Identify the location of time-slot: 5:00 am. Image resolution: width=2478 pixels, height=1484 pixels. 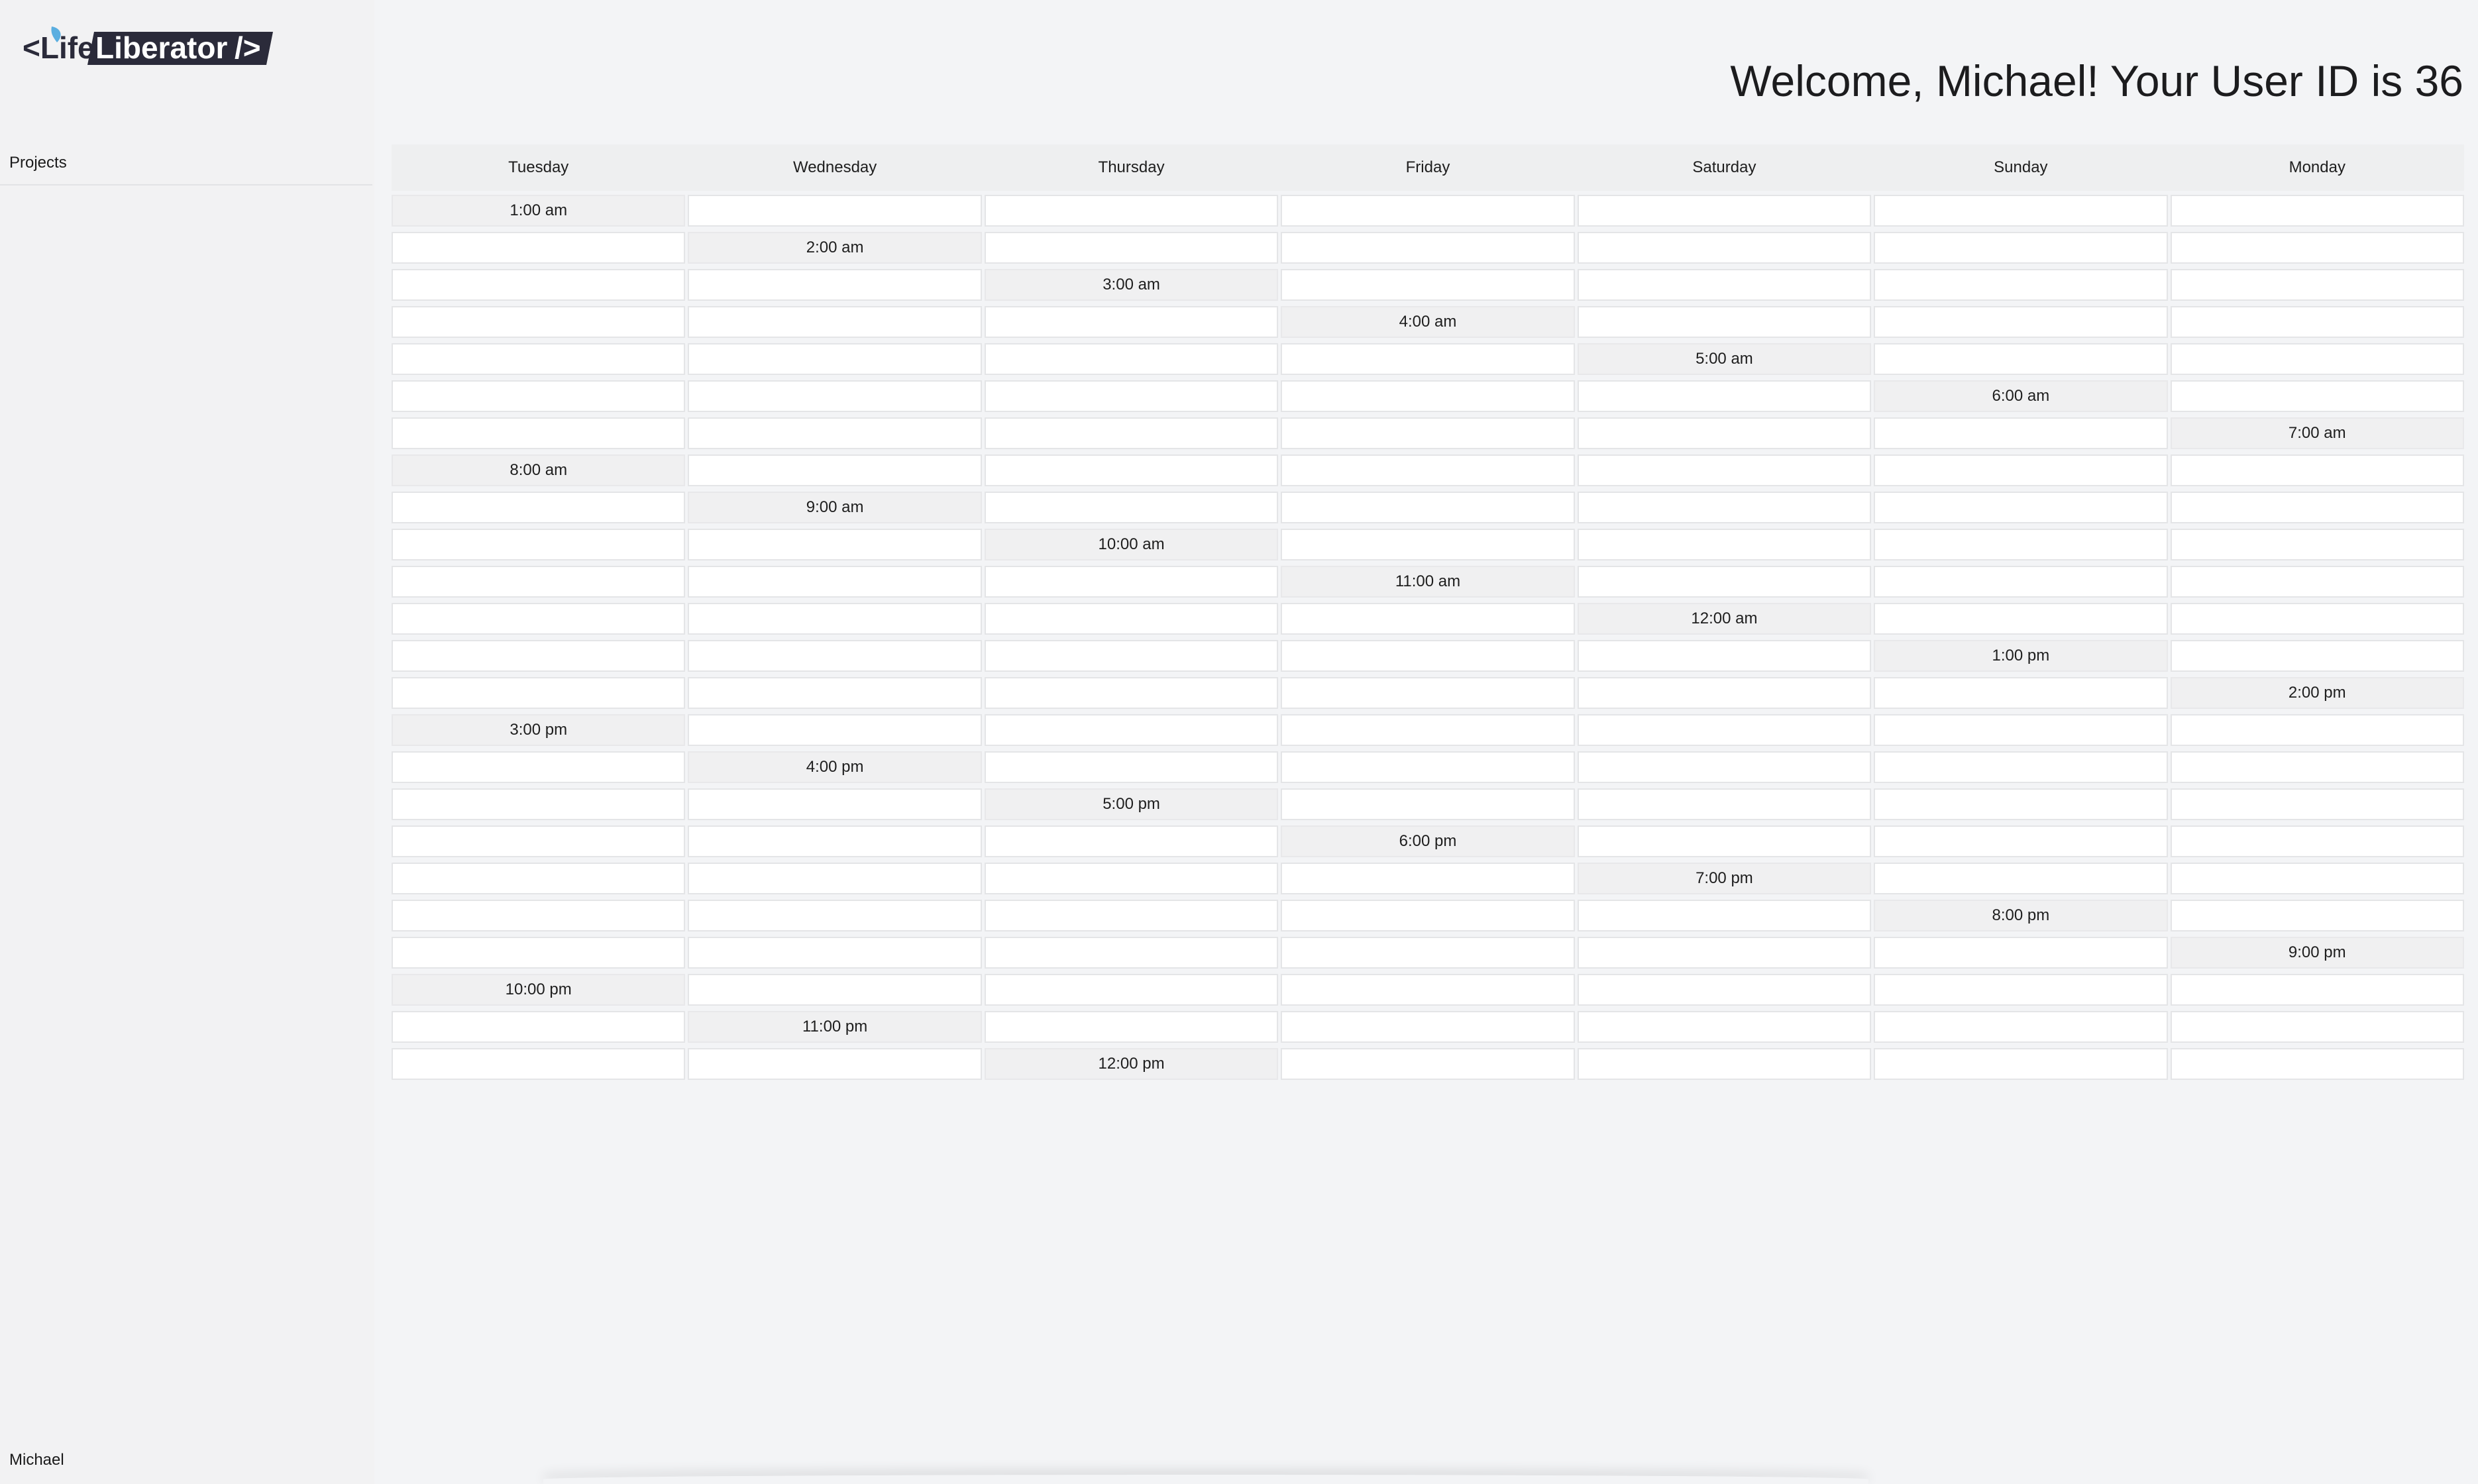
(1724, 359).